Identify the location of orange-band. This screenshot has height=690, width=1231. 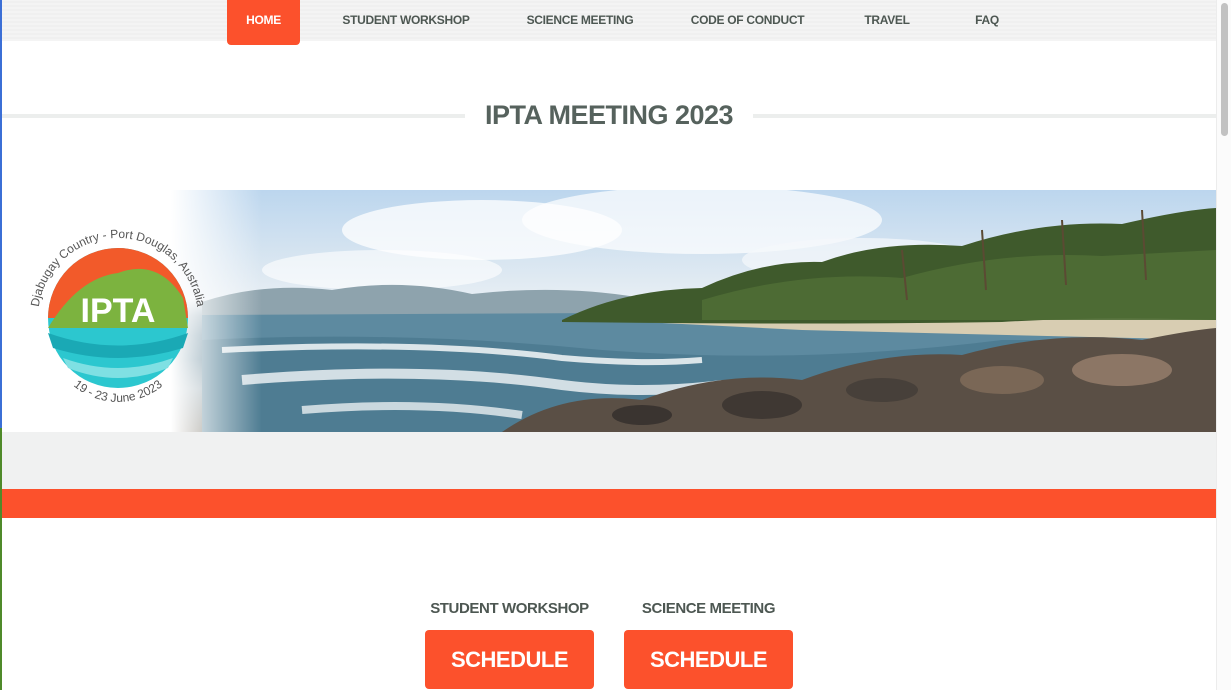
(609, 503).